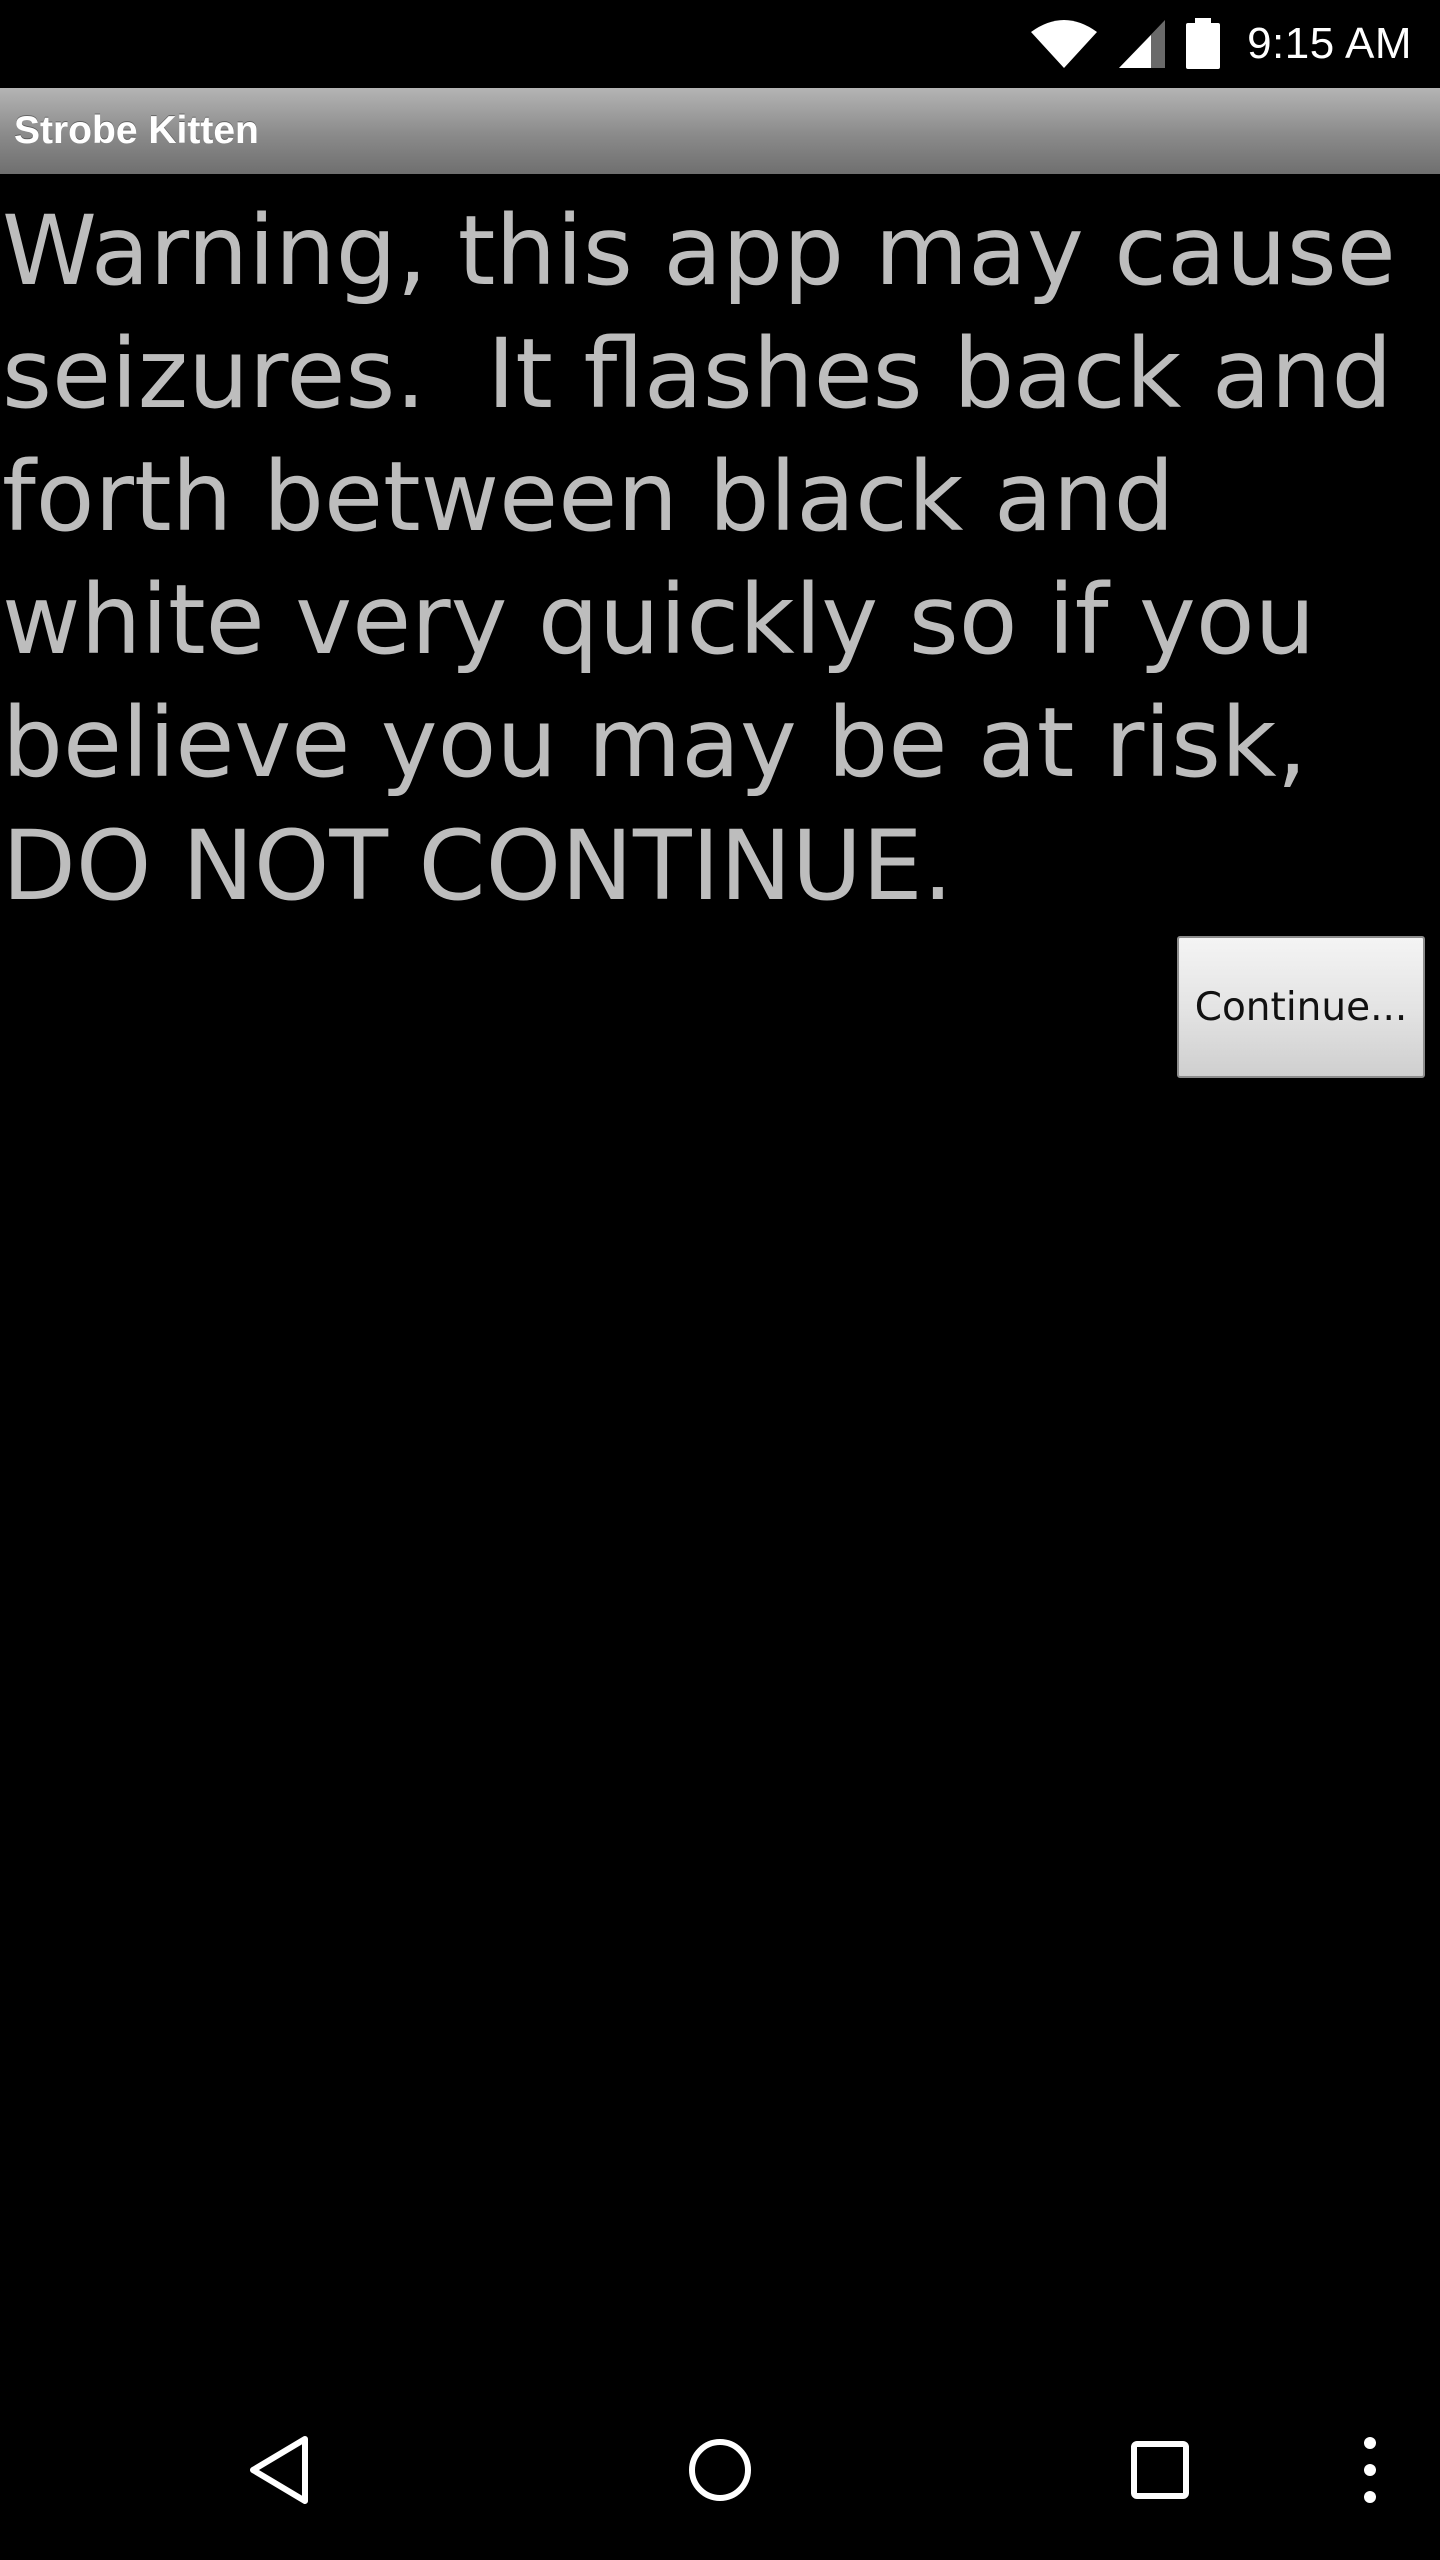 The width and height of the screenshot is (1440, 2560). I want to click on home-button, so click(720, 2472).